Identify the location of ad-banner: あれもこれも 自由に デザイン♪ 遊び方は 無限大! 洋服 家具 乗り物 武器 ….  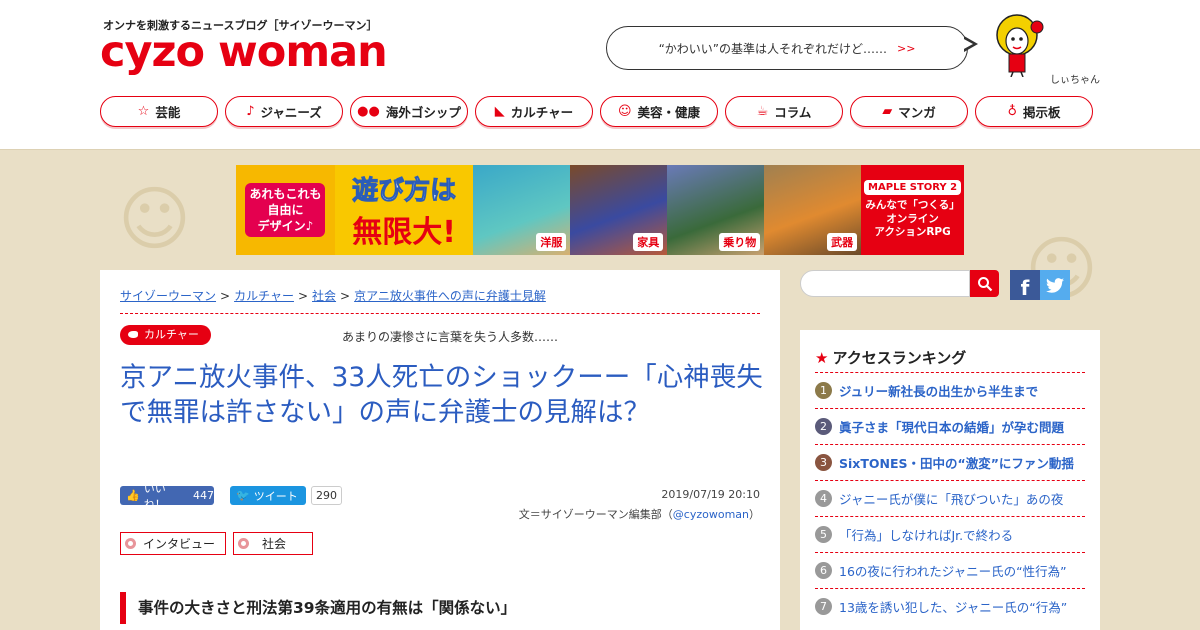
(600, 210).